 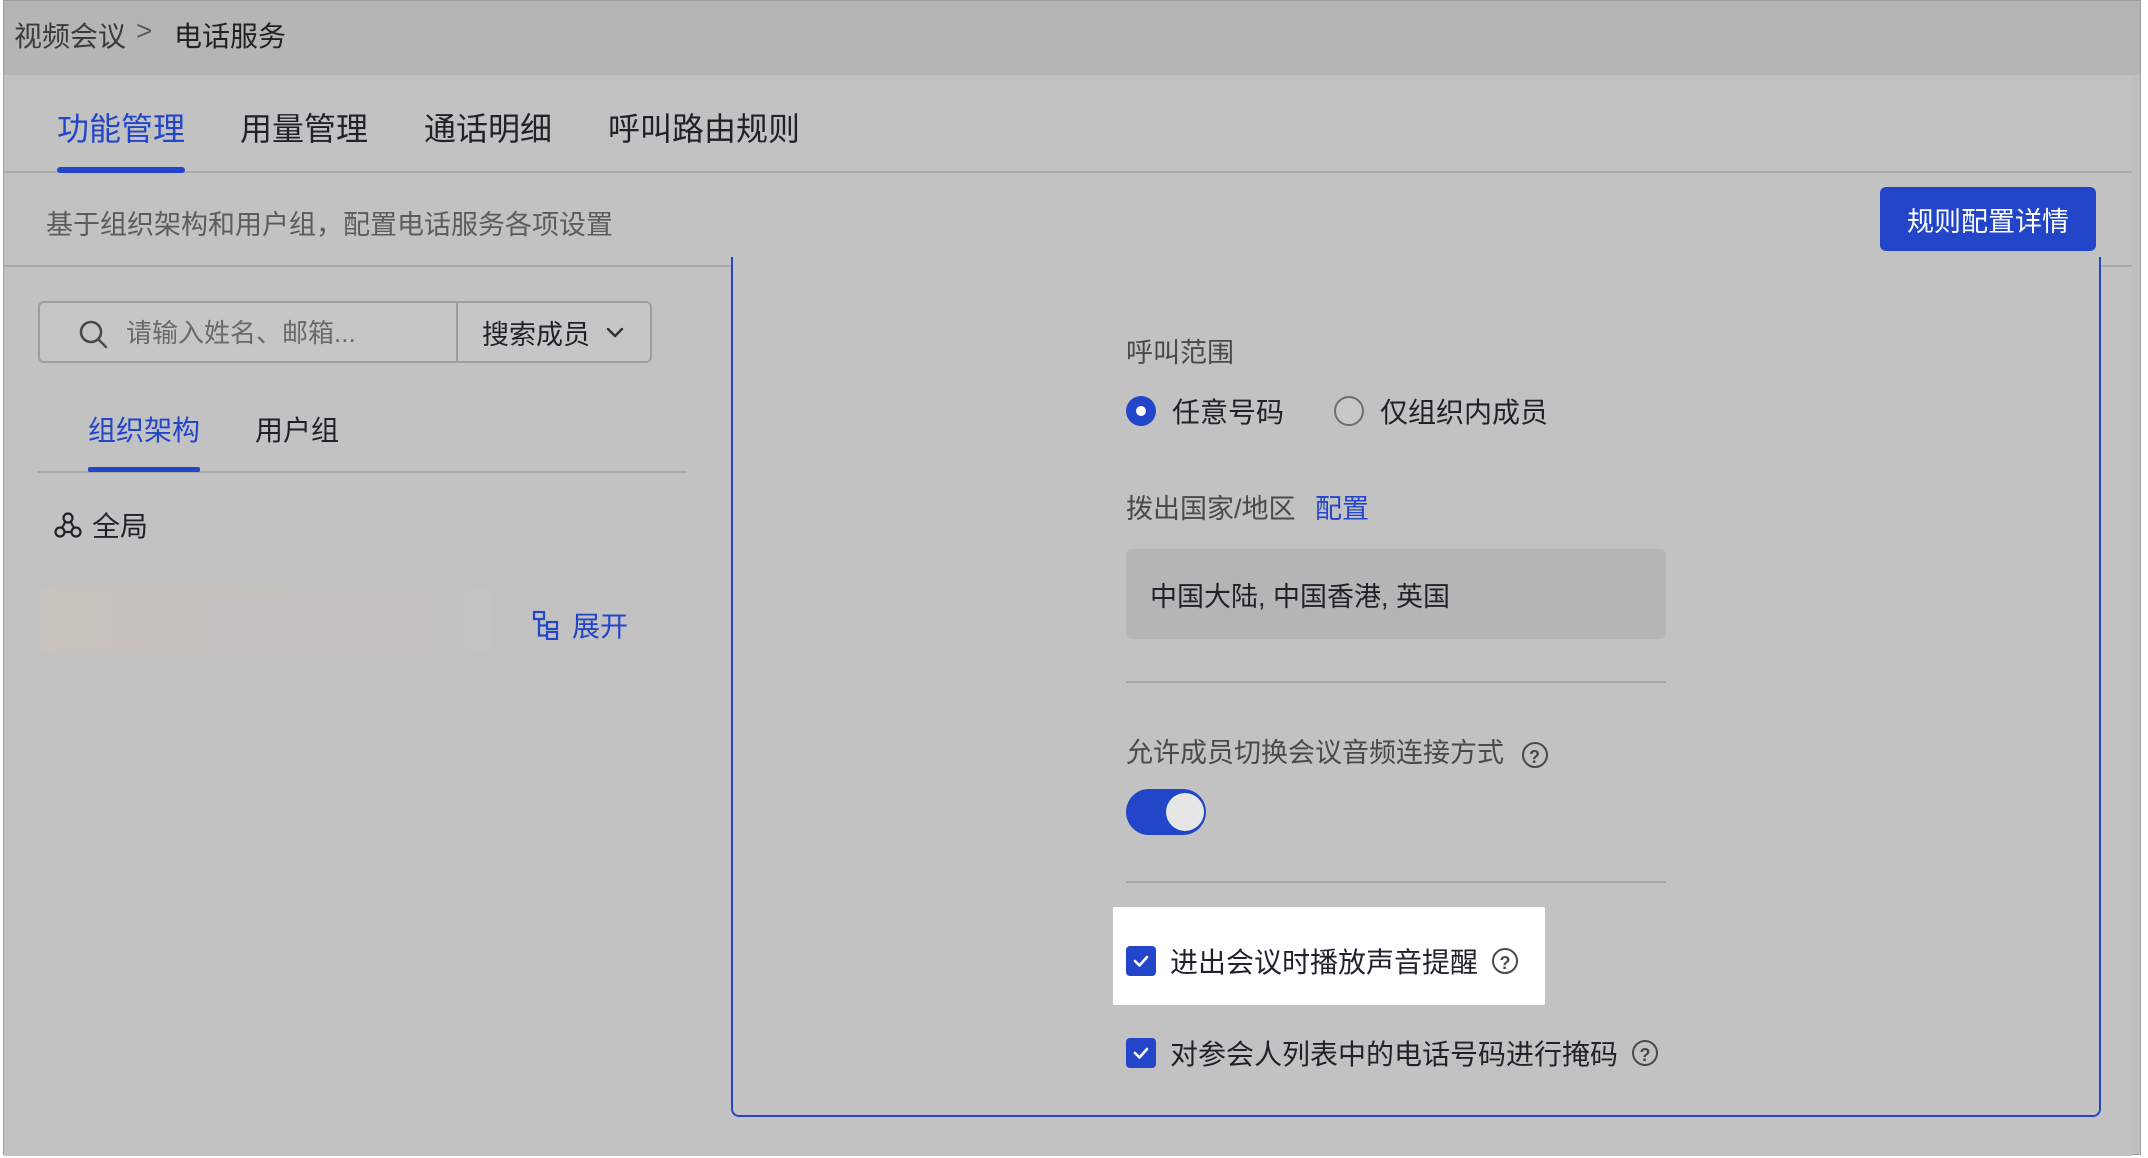 I want to click on join-sound-checkbox: 进出会议时播放声音提醒 ?, so click(x=1322, y=961).